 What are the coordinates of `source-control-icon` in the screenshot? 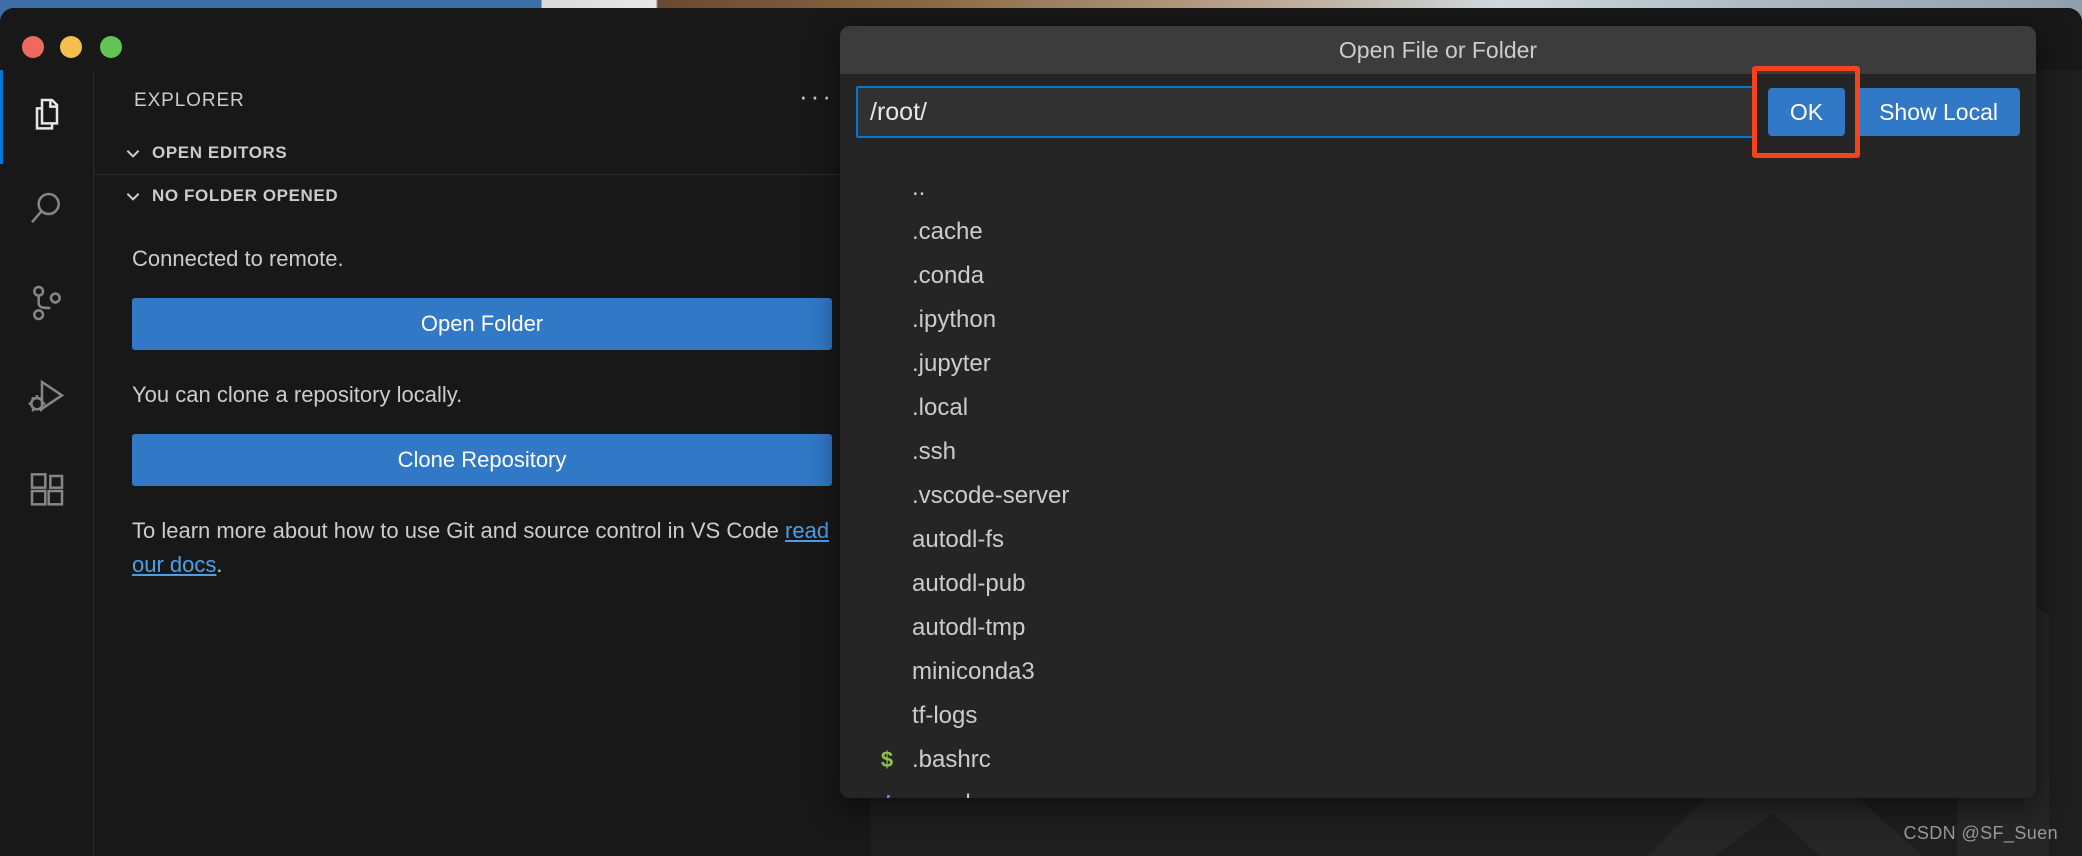 It's located at (47, 305).